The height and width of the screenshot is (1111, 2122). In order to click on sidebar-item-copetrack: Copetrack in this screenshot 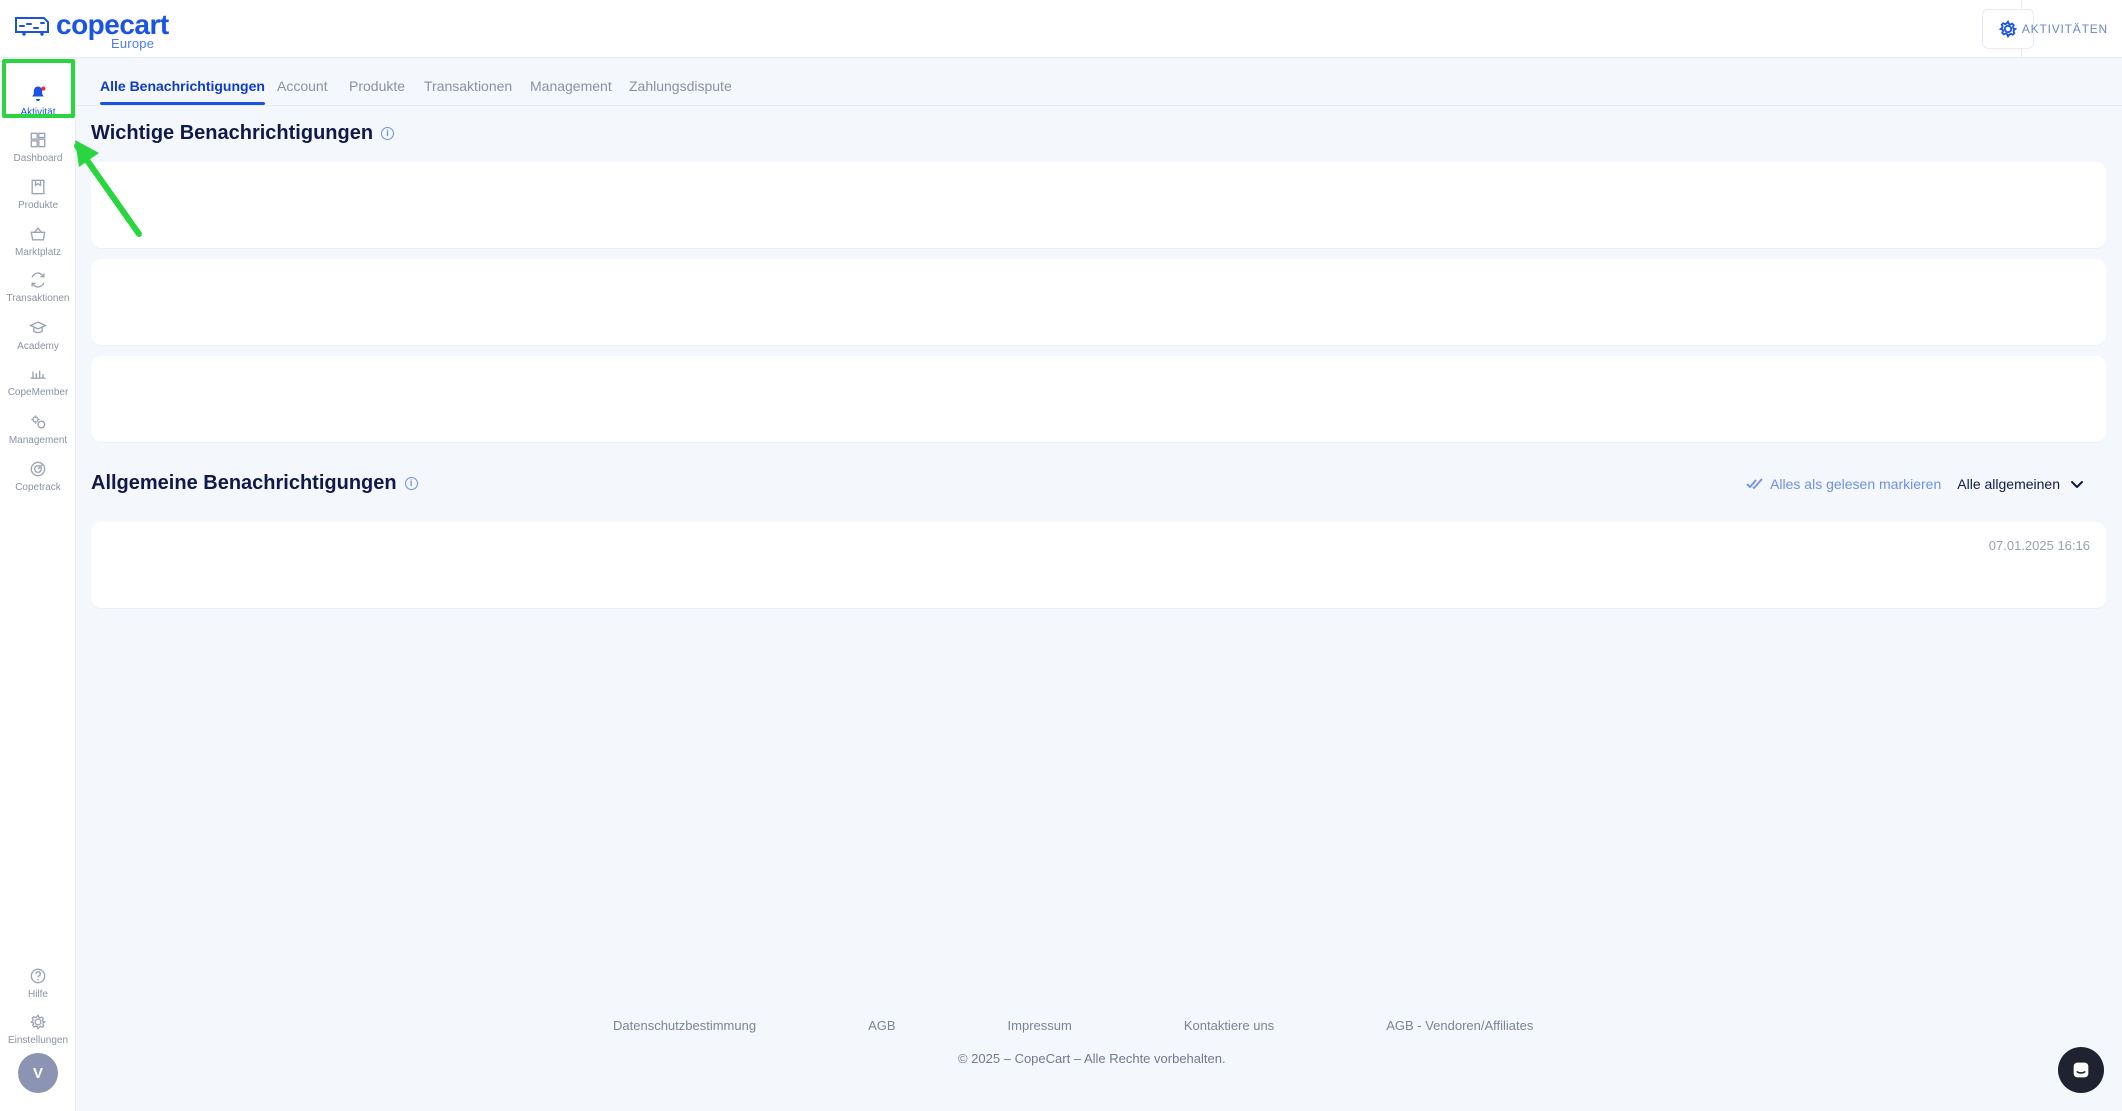, I will do `click(38, 476)`.